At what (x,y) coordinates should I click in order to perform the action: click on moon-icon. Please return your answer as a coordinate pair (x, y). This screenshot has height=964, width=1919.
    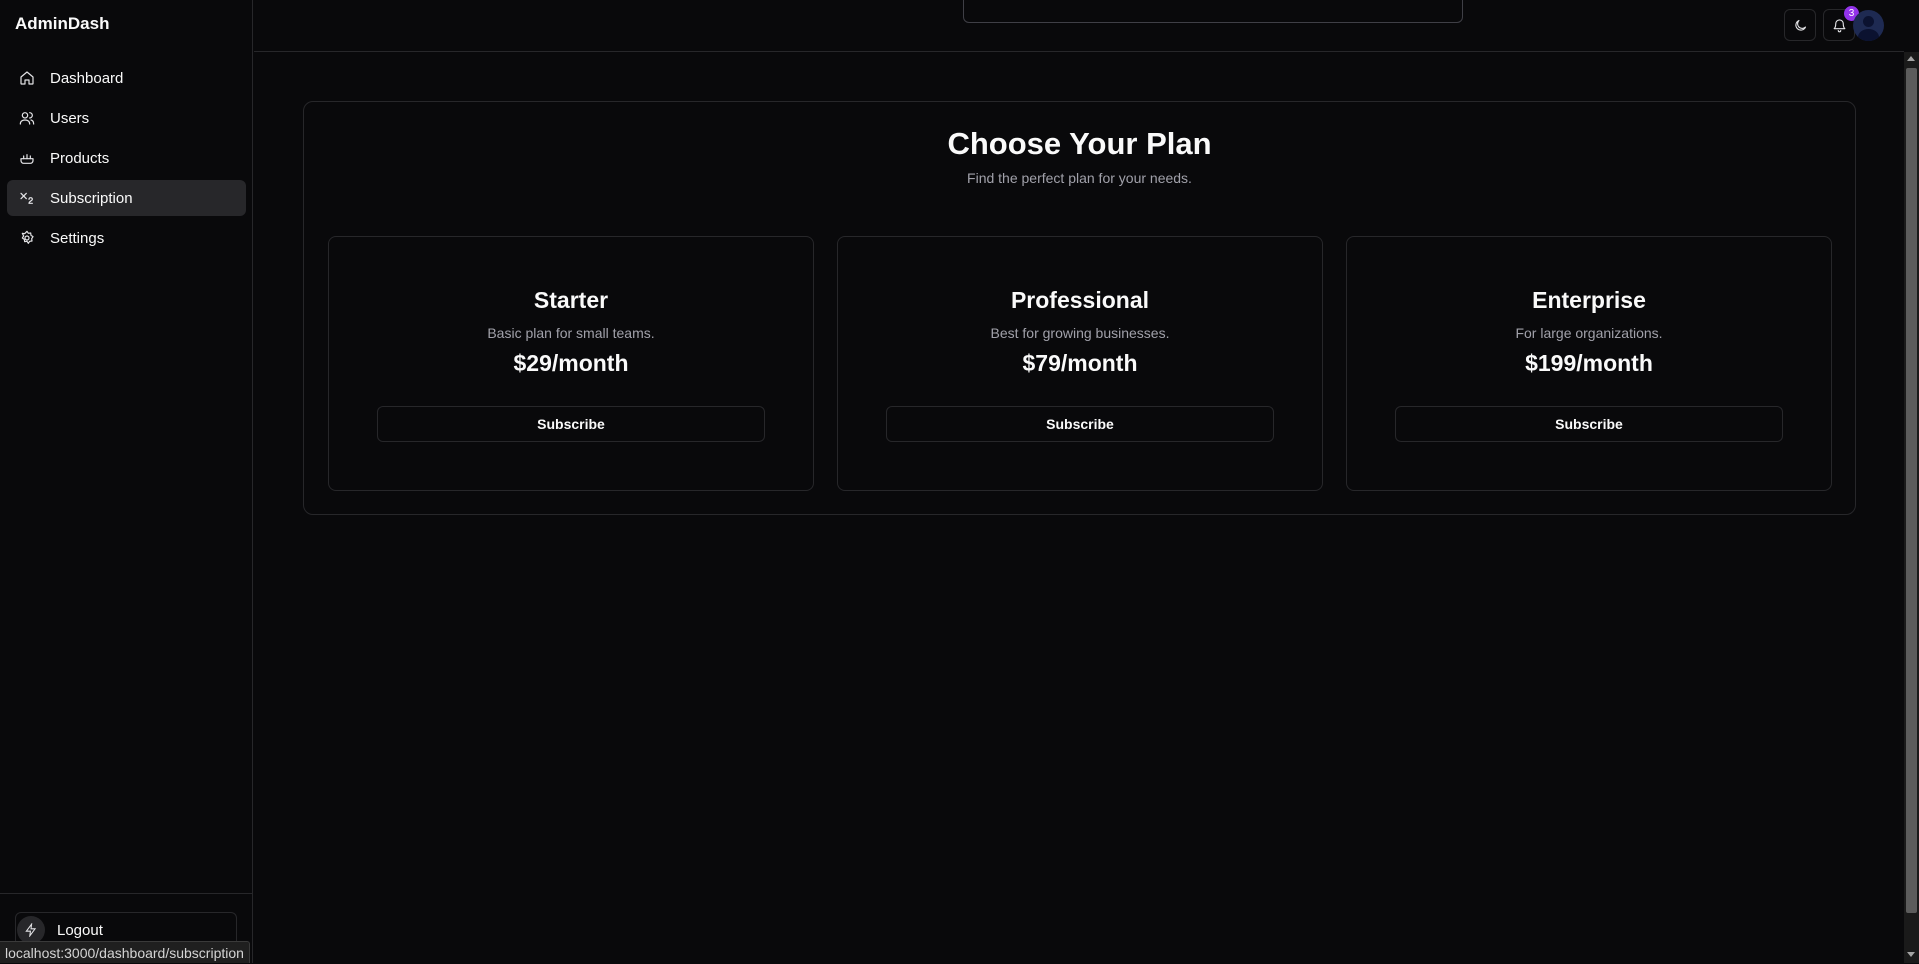
    Looking at the image, I should click on (1800, 25).